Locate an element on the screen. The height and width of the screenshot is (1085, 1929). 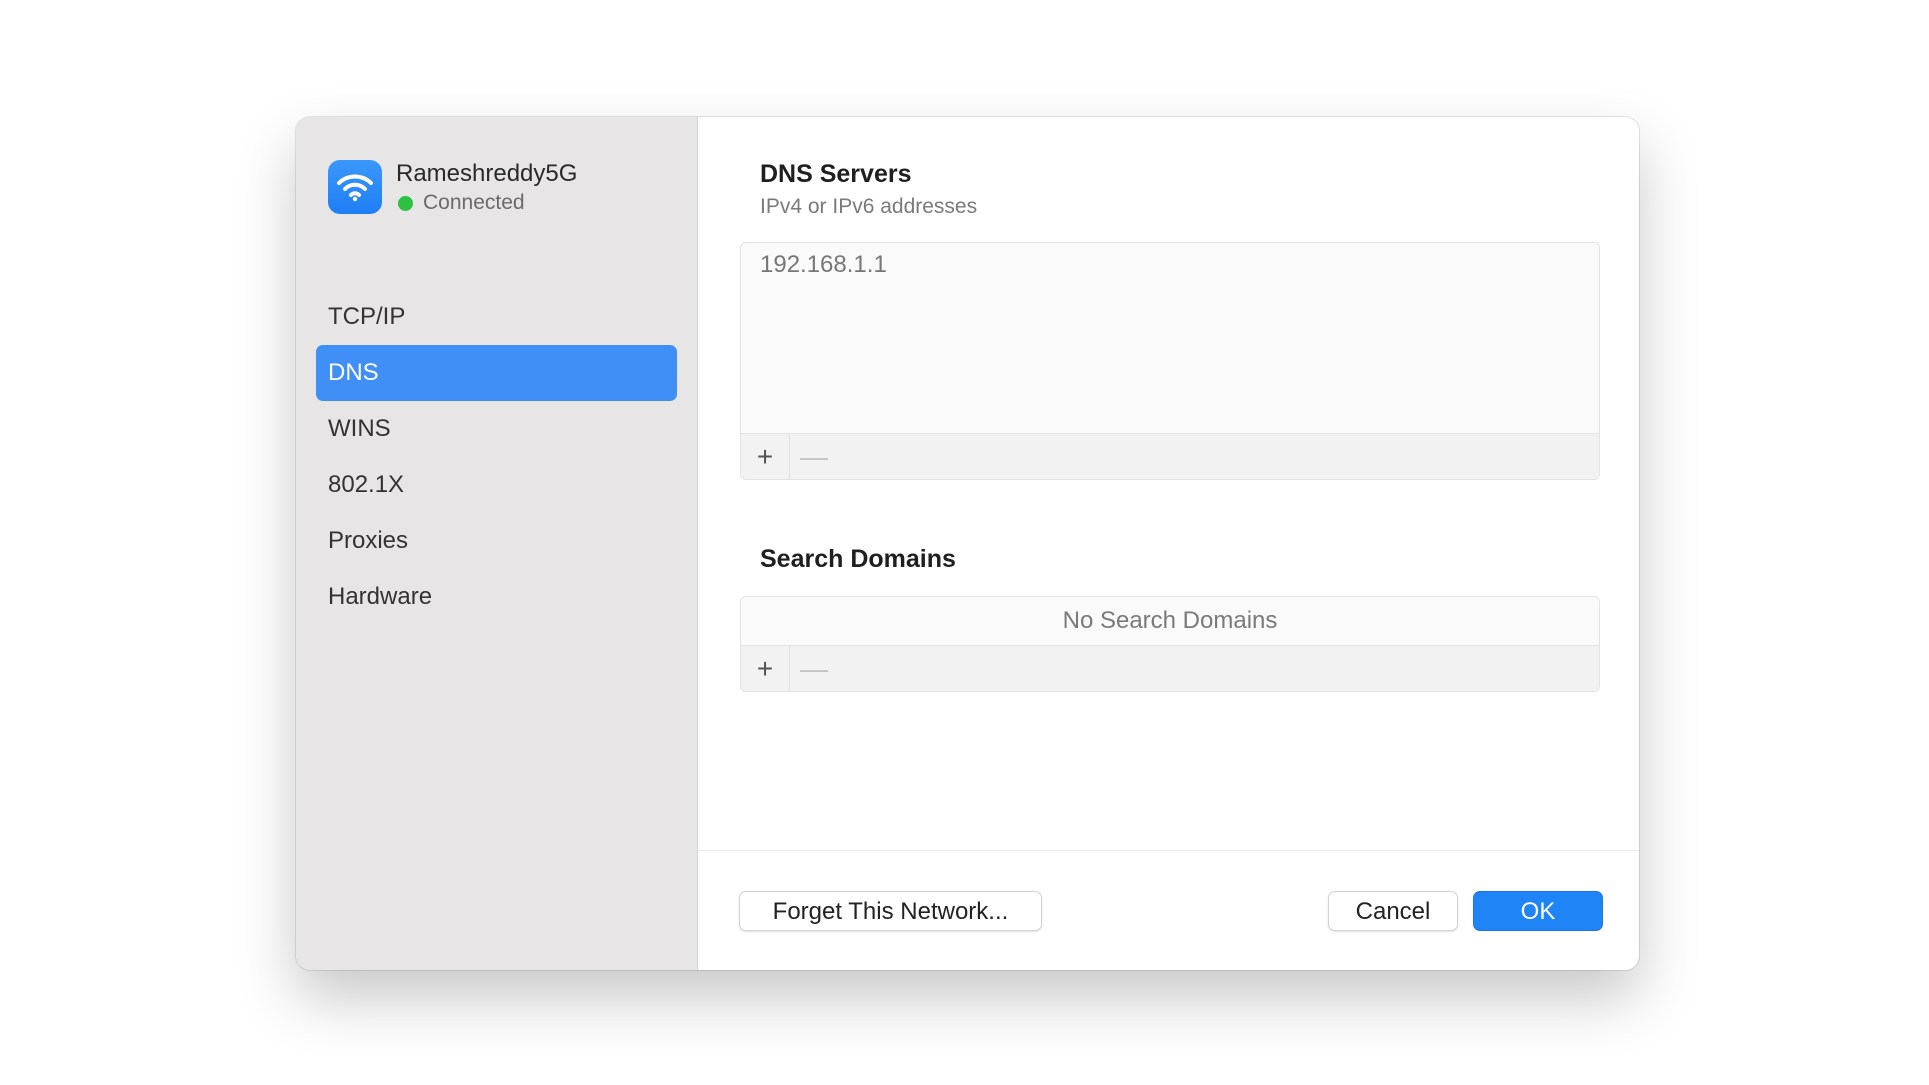
dns-servers-toolbar: + — is located at coordinates (1170, 456).